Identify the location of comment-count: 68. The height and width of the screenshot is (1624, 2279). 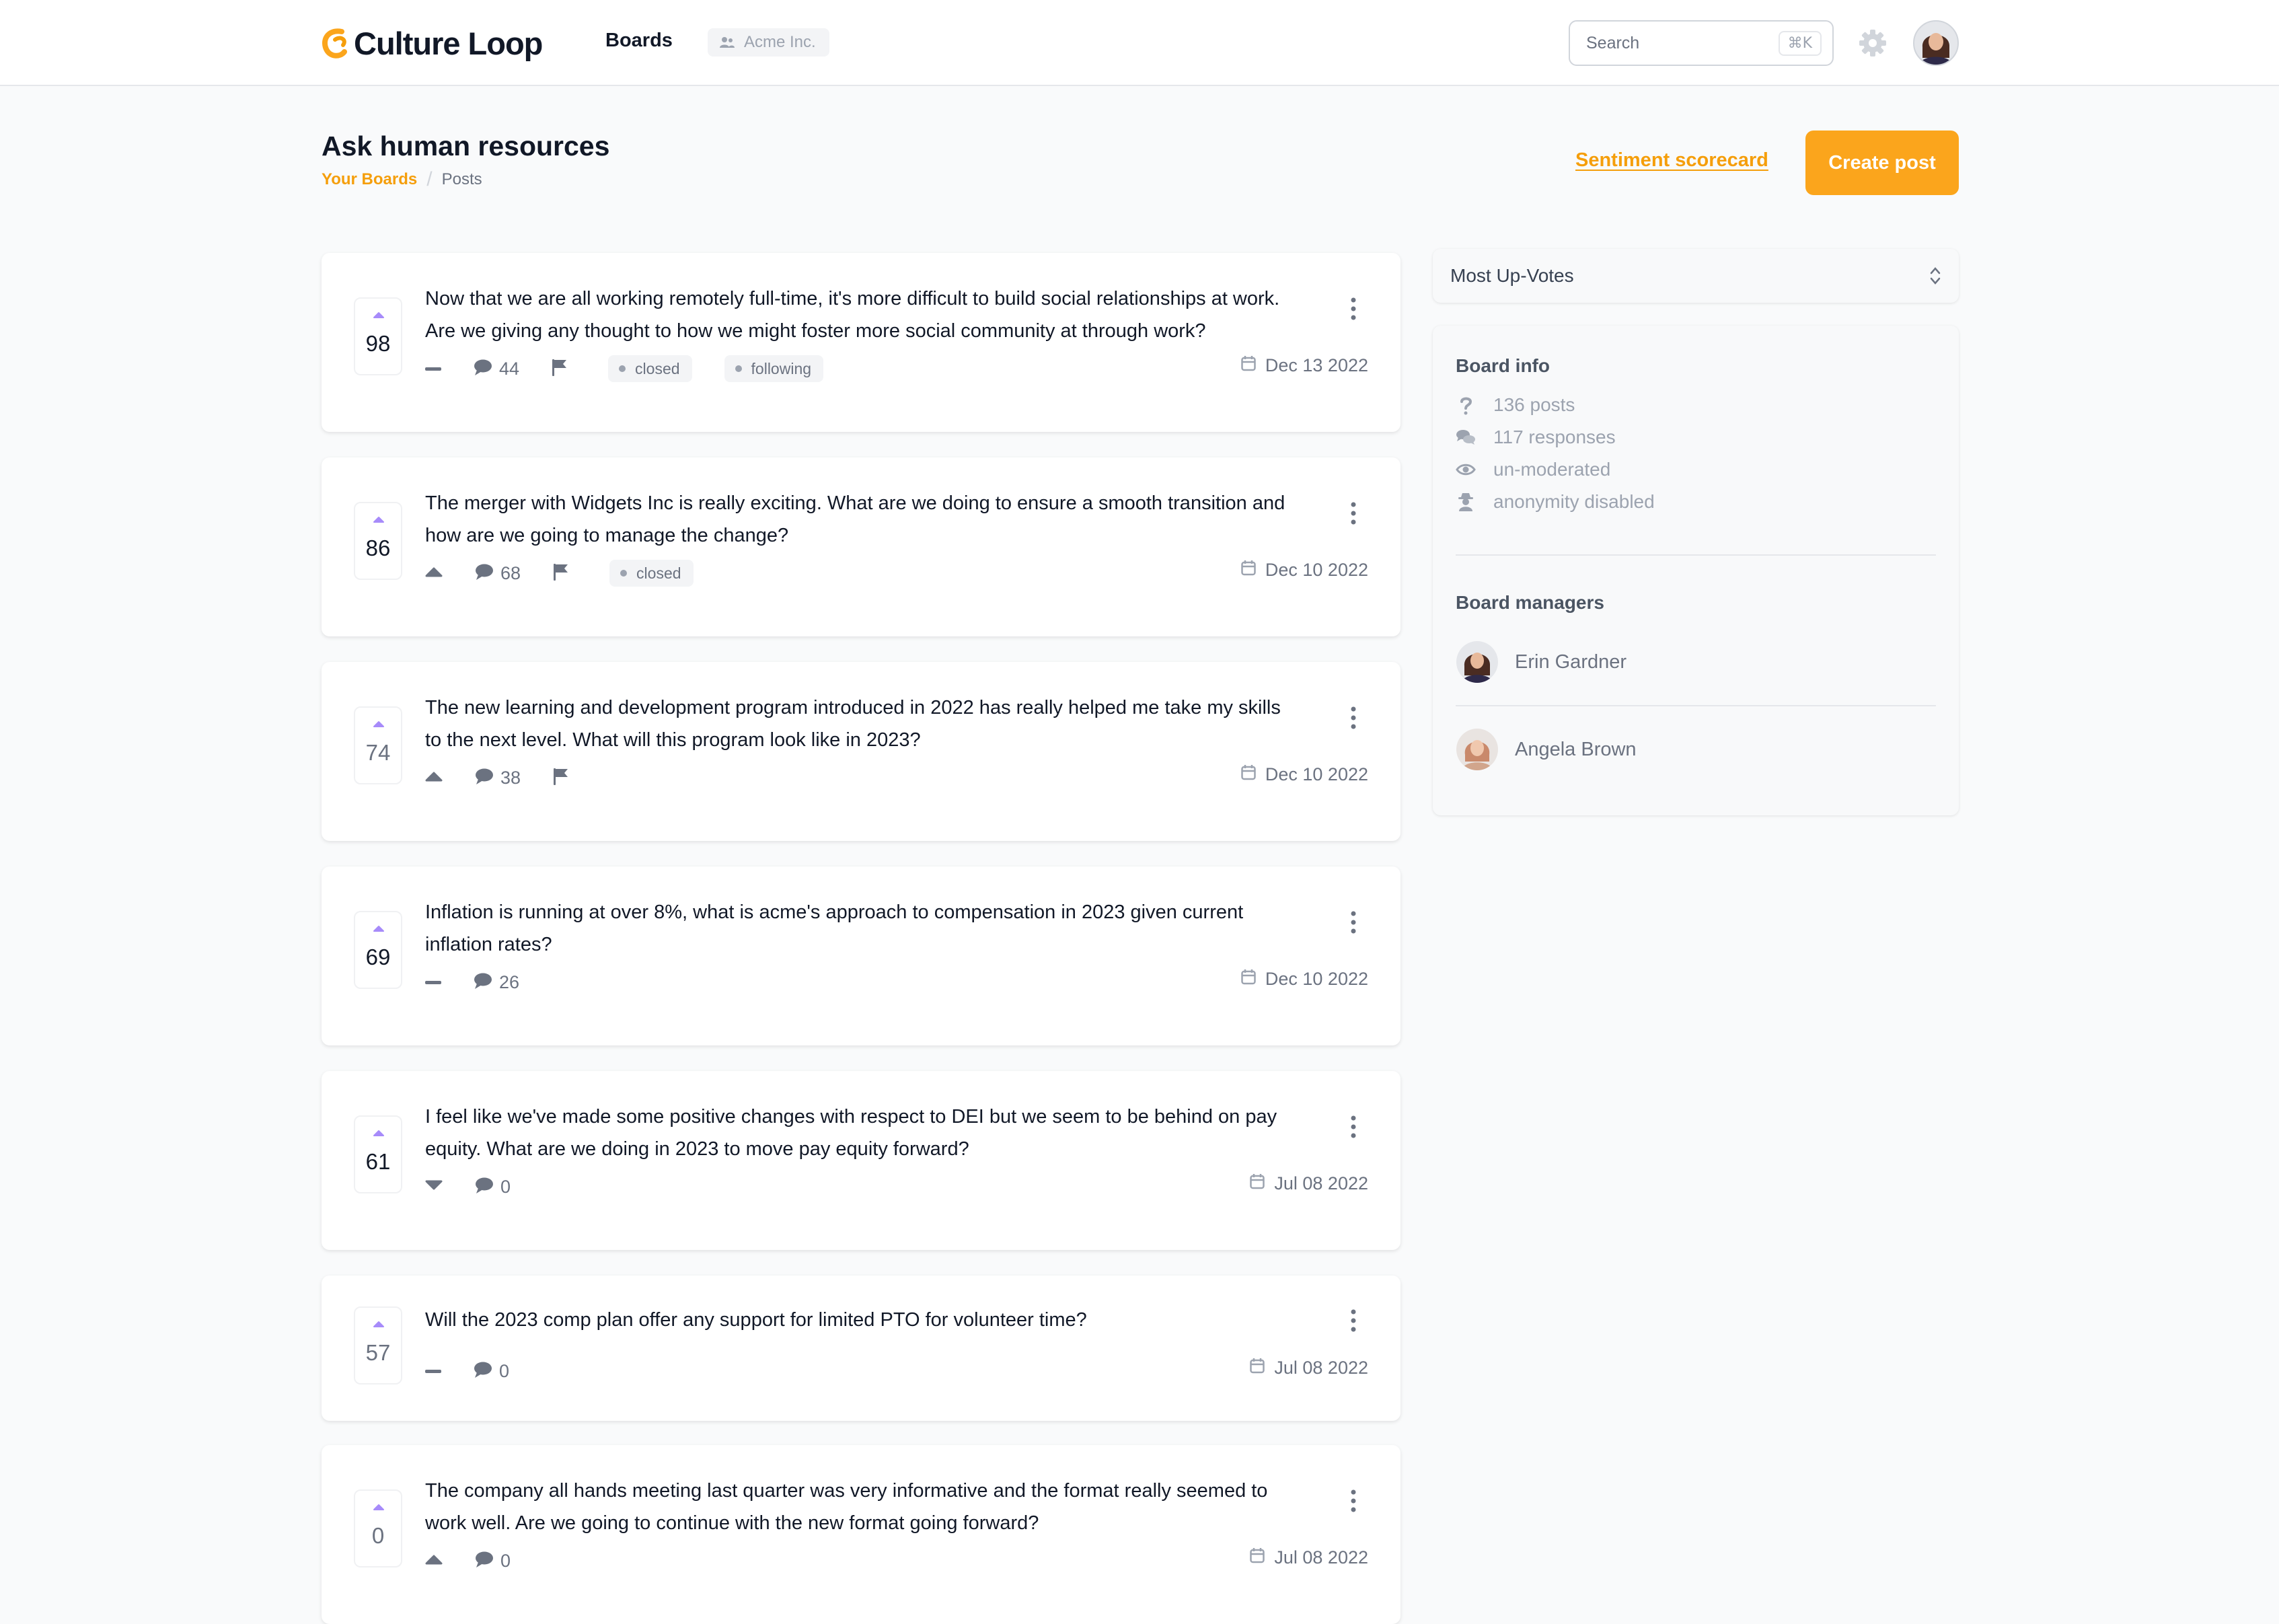
(511, 572).